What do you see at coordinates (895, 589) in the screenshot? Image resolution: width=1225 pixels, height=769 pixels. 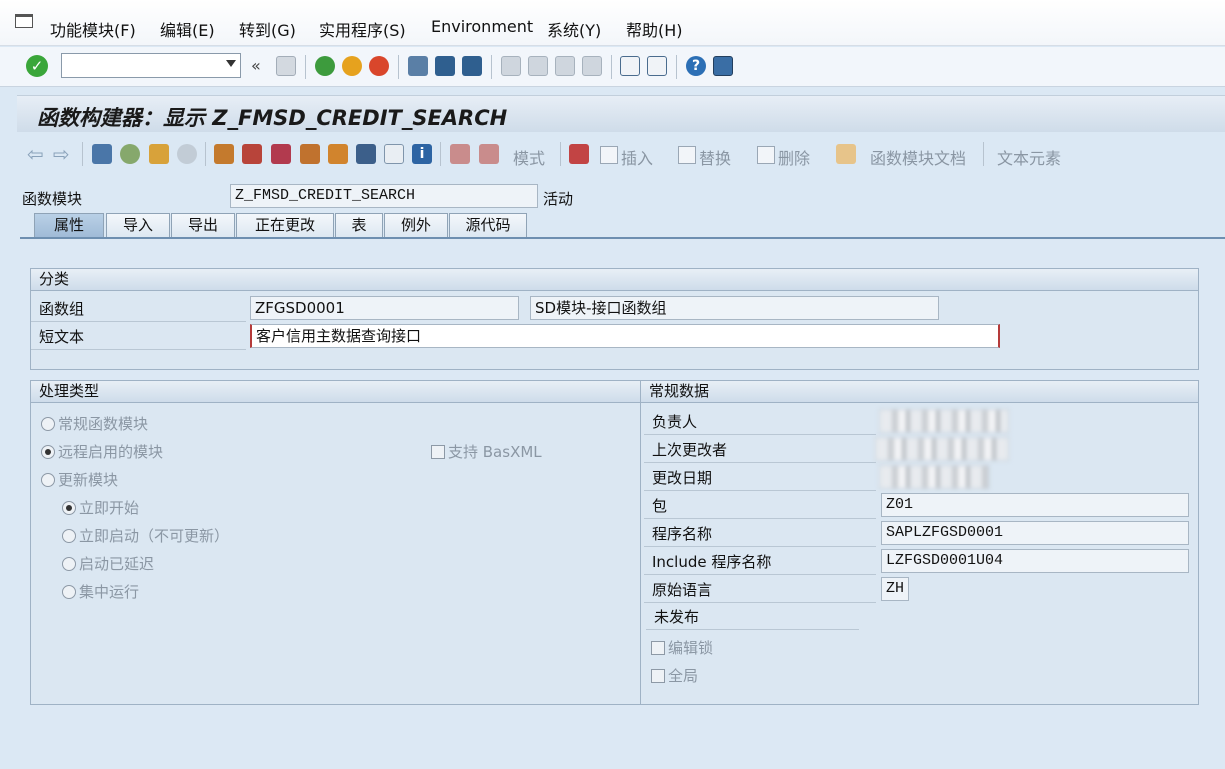 I see `original-language-field: ZH` at bounding box center [895, 589].